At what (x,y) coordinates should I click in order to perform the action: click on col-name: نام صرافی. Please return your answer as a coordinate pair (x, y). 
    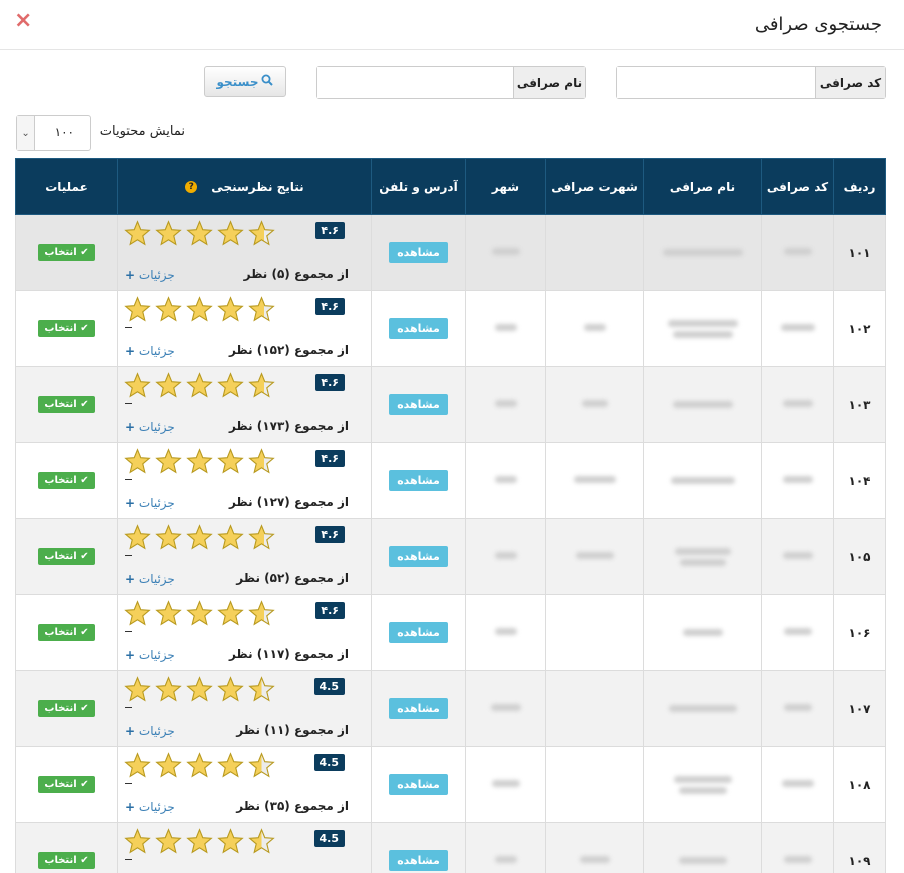
    Looking at the image, I should click on (702, 186).